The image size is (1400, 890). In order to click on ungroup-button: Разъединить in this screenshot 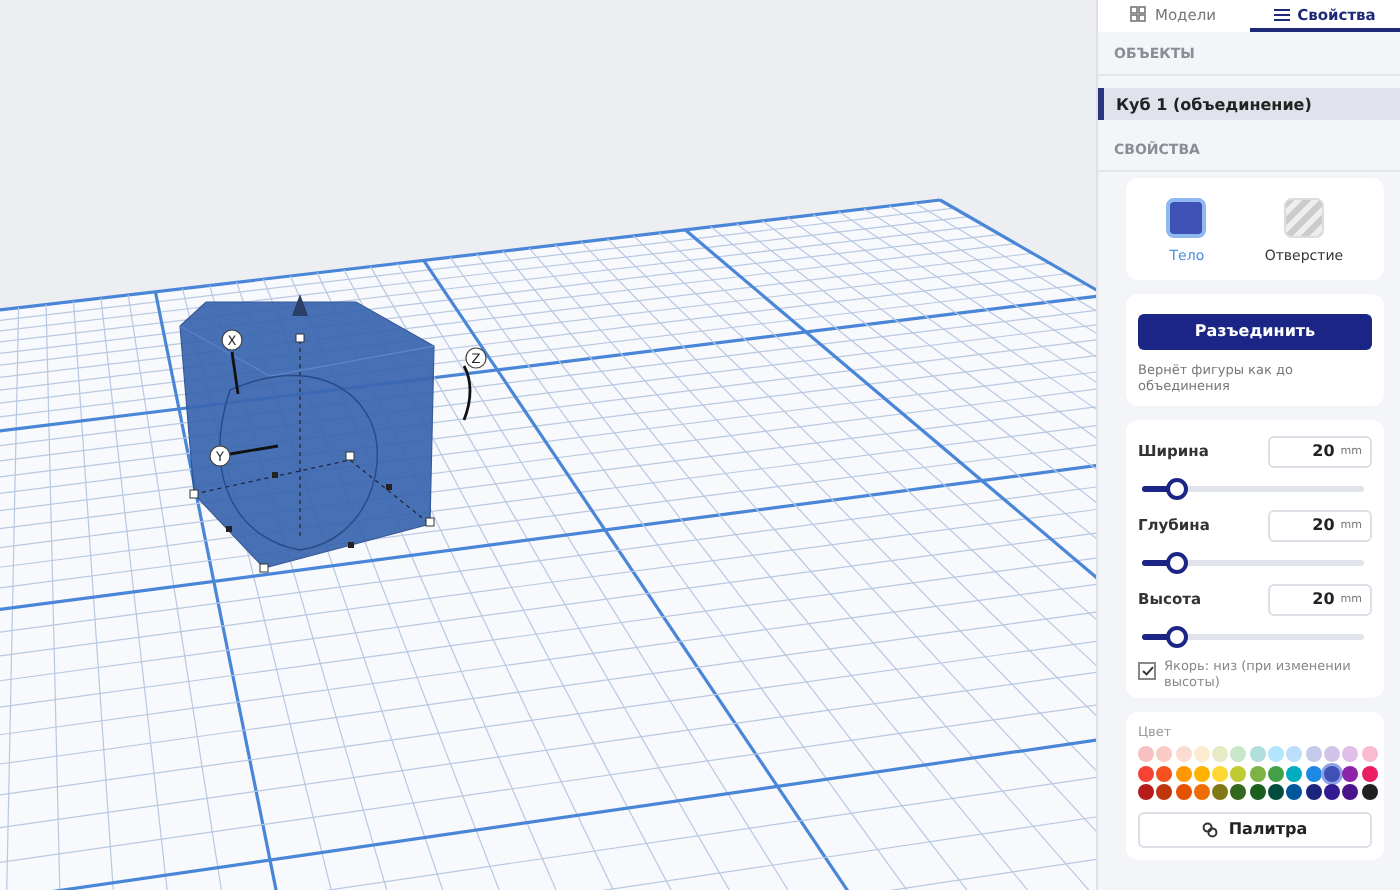, I will do `click(1255, 331)`.